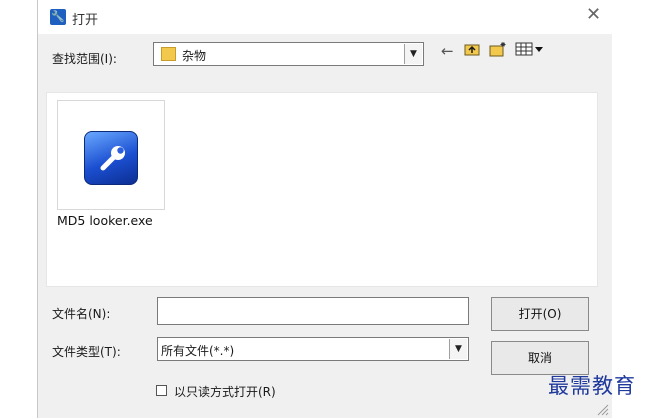 This screenshot has width=671, height=418. Describe the element at coordinates (602, 409) in the screenshot. I see `resize-grip` at that location.